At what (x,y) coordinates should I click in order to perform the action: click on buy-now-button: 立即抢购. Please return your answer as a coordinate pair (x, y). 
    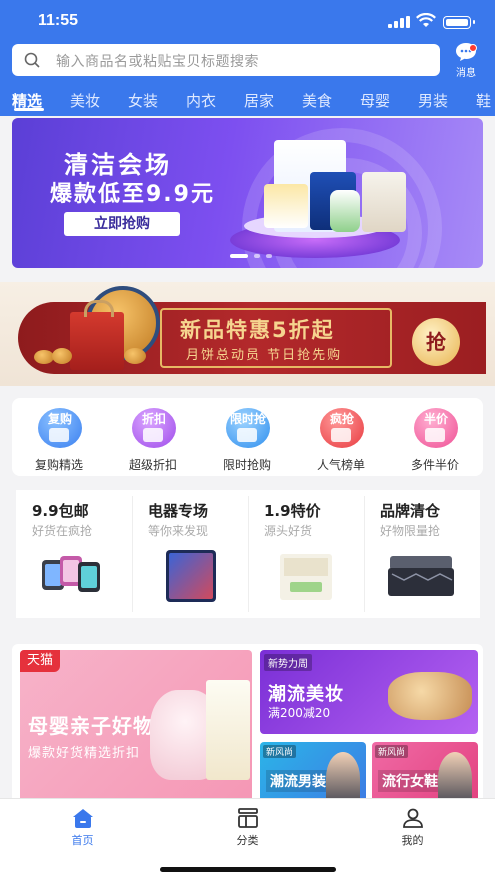
    Looking at the image, I should click on (122, 224).